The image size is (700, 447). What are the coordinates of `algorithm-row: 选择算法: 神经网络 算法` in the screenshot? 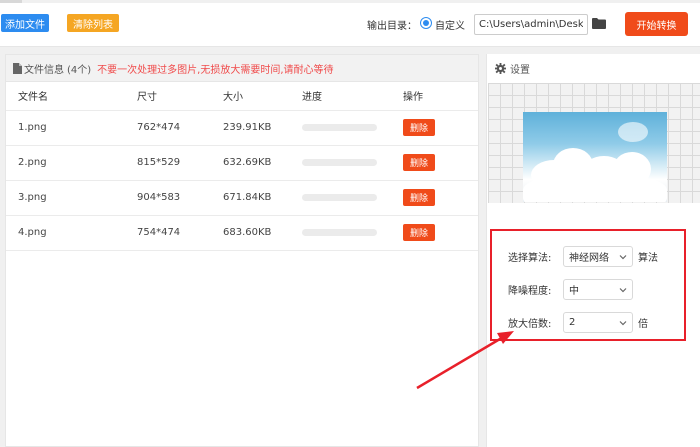 It's located at (583, 256).